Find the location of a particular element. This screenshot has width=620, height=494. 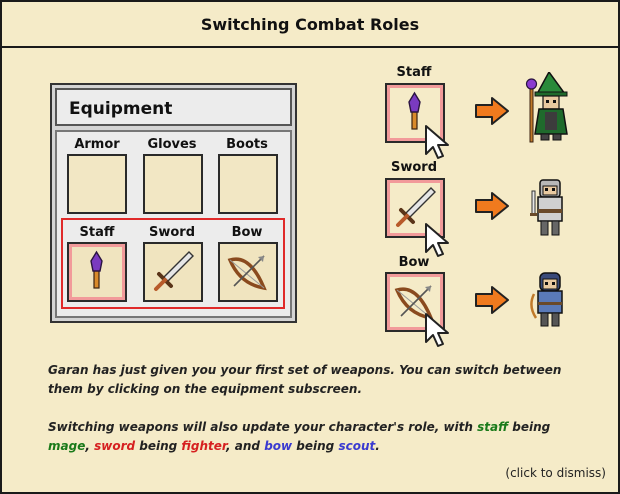

fighter-word: fighter is located at coordinates (204, 446).